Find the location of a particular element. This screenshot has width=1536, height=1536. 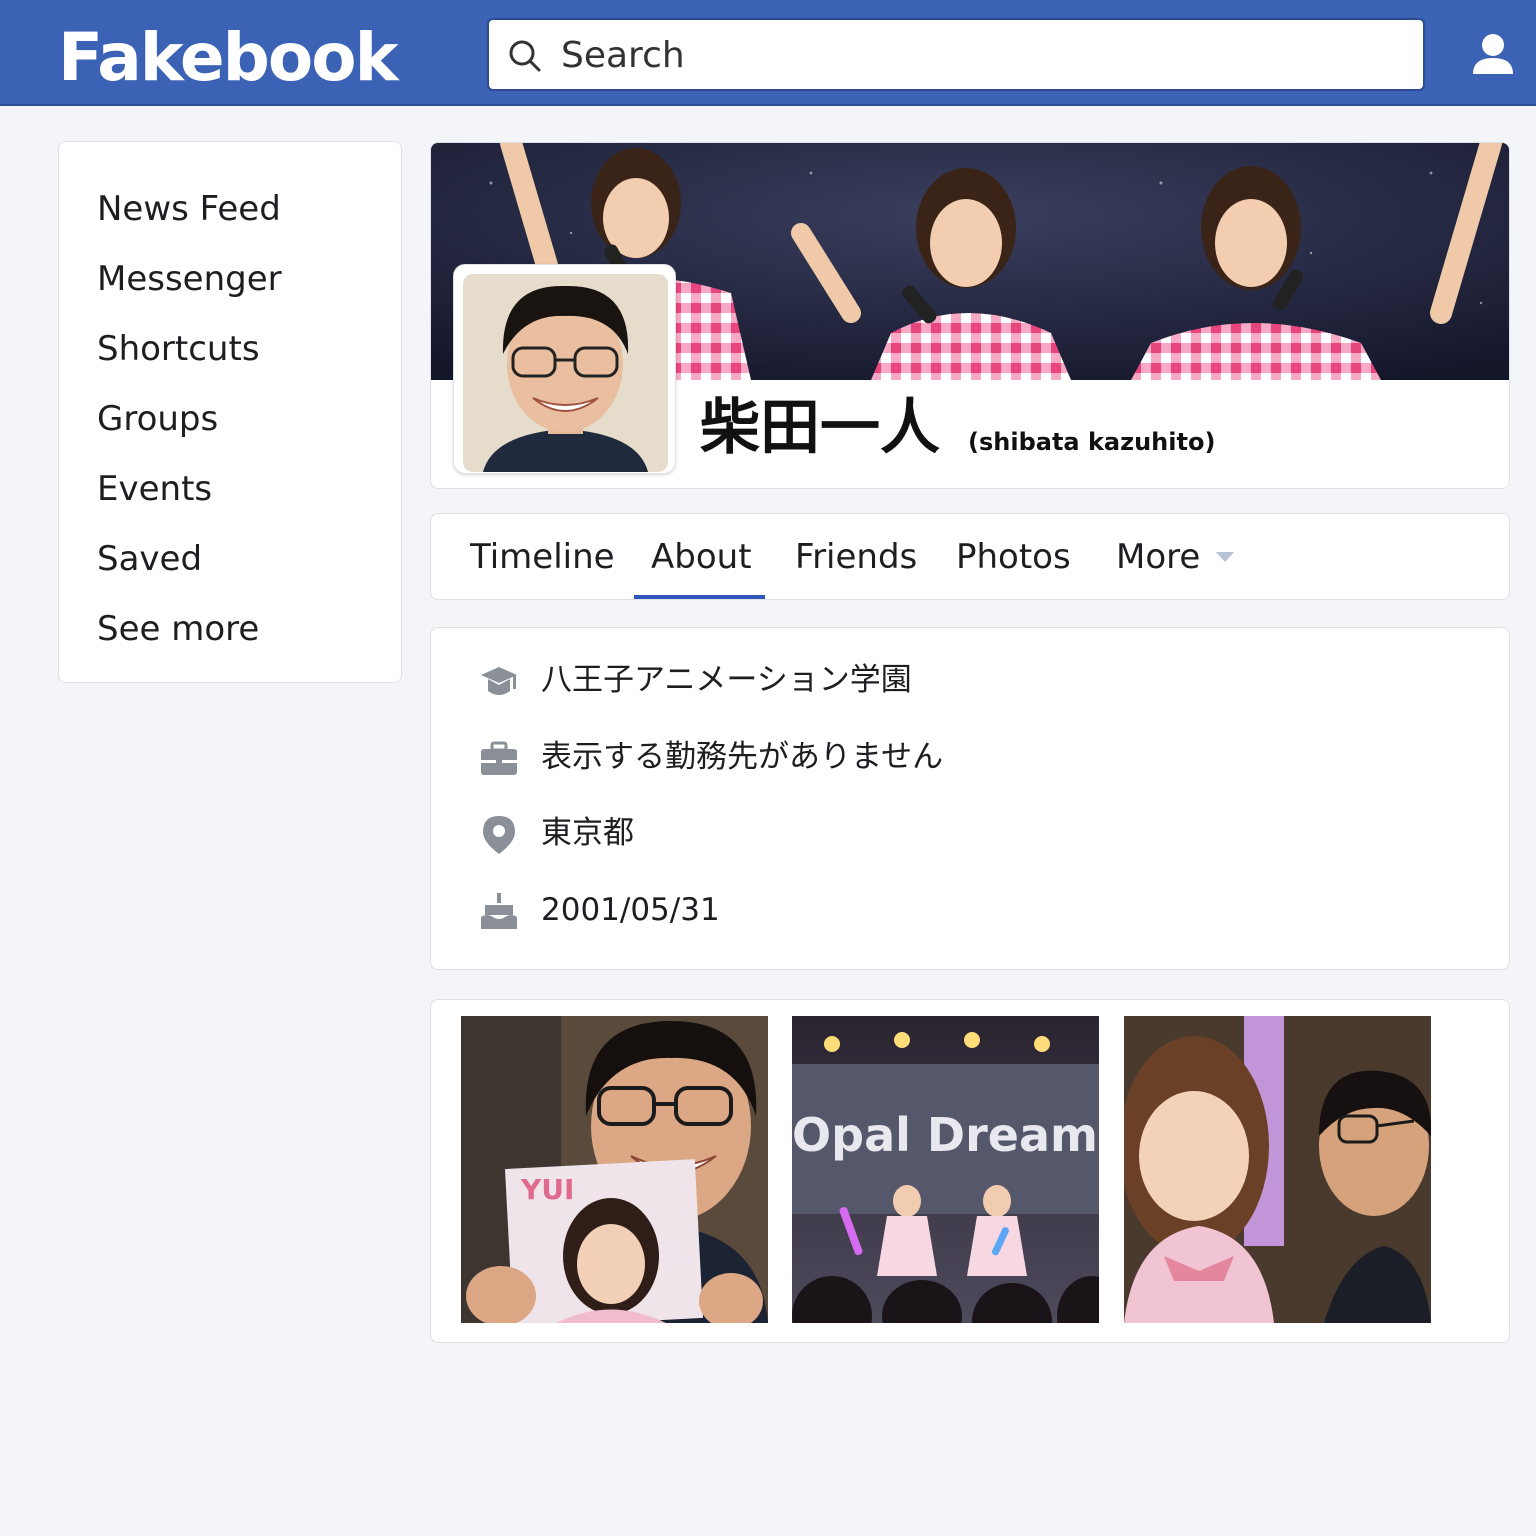

sidebar-item-groups: Groups is located at coordinates (249, 429).